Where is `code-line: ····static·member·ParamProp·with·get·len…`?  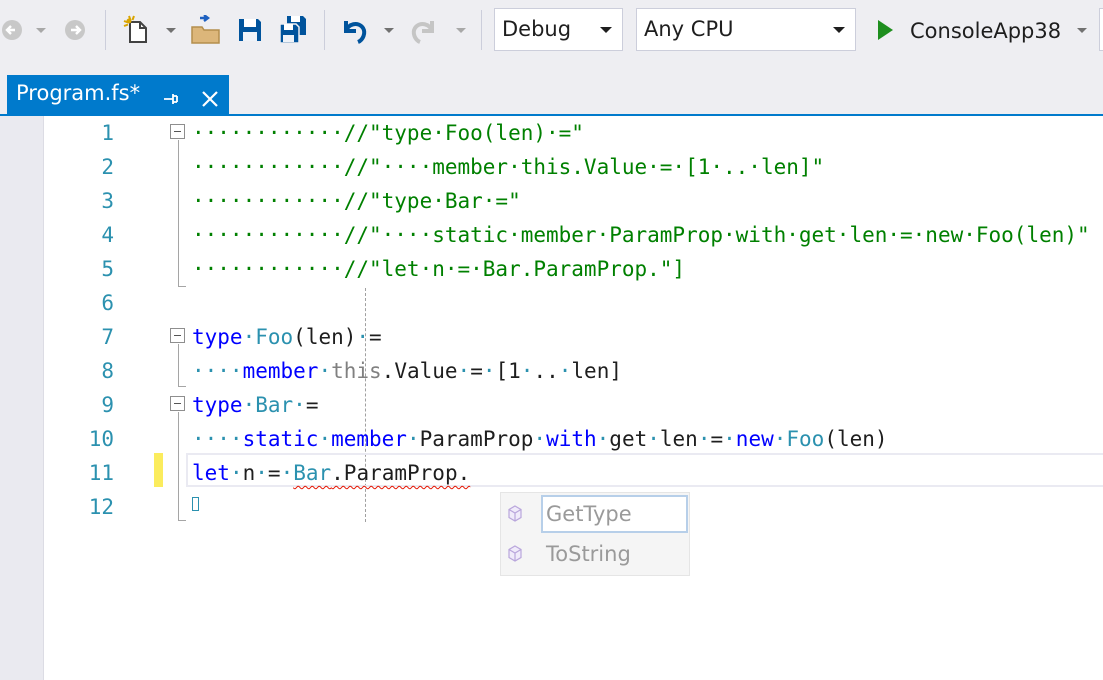 code-line: ····static·member·ParamProp·with·get·len… is located at coordinates (540, 439).